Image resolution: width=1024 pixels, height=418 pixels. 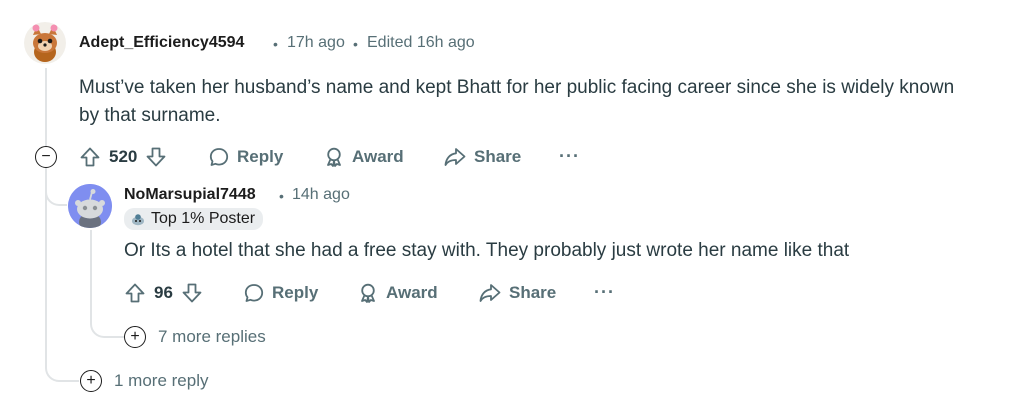 I want to click on vote-controls: 96, so click(x=163, y=293).